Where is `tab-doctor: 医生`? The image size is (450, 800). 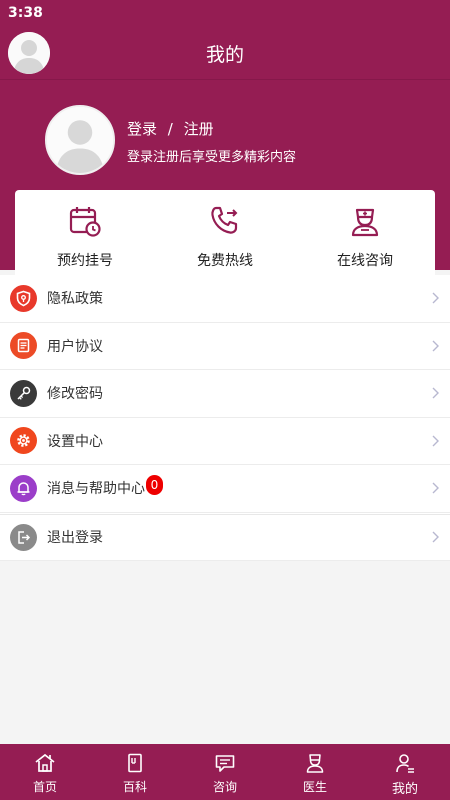
tab-doctor: 医生 is located at coordinates (315, 772).